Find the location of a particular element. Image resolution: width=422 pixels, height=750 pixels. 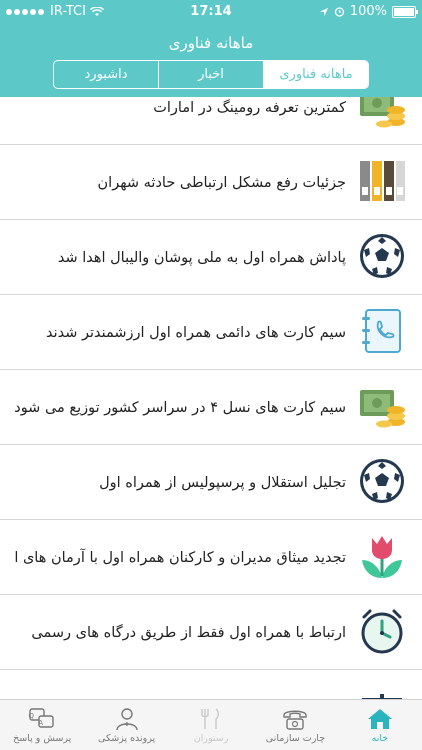

page-title: ماهانه فناوری is located at coordinates (211, 43).